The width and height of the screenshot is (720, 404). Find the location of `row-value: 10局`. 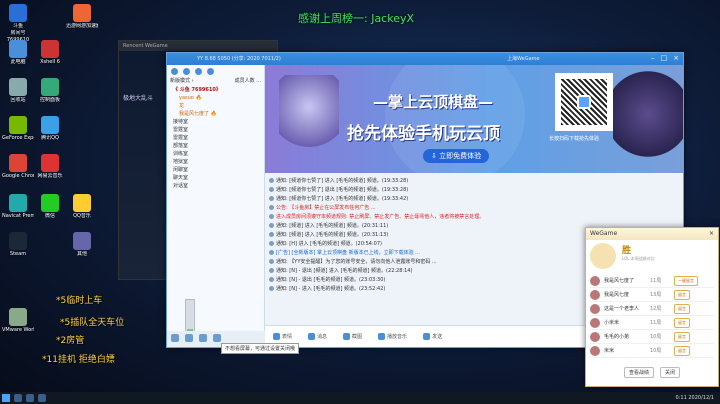

row-value: 10局 is located at coordinates (656, 337).